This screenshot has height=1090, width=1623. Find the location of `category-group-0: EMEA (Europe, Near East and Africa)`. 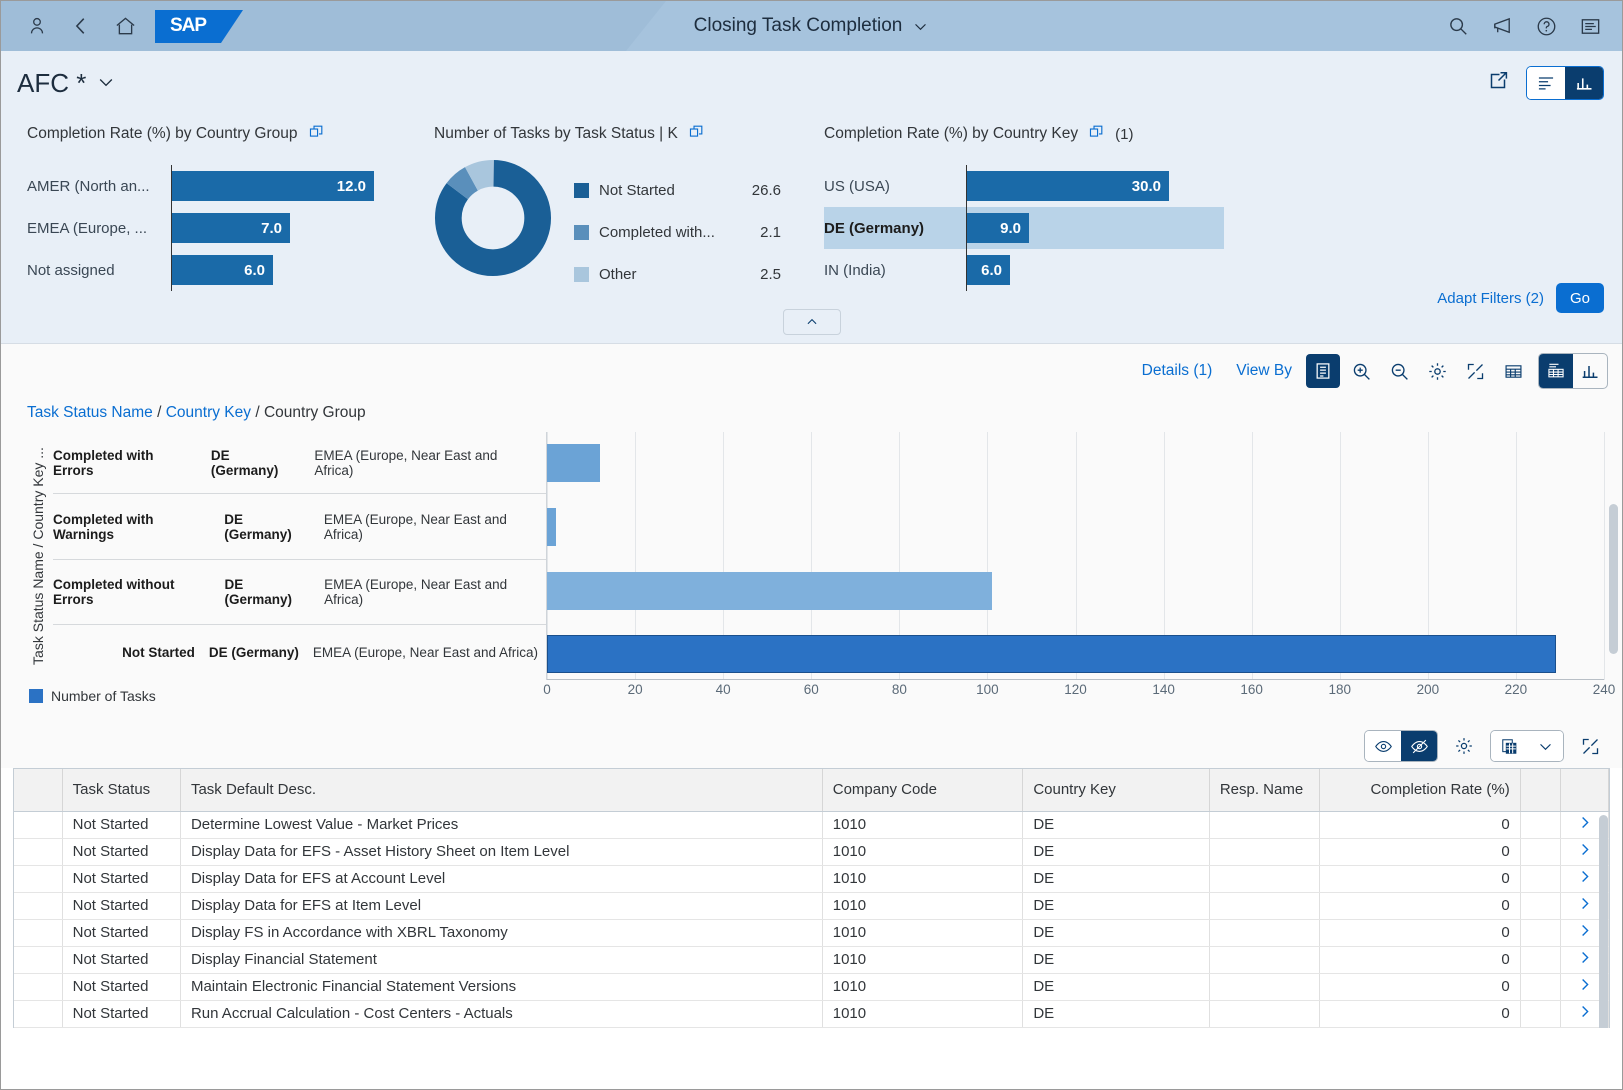

category-group-0: EMEA (Europe, Near East and Africa) is located at coordinates (406, 462).